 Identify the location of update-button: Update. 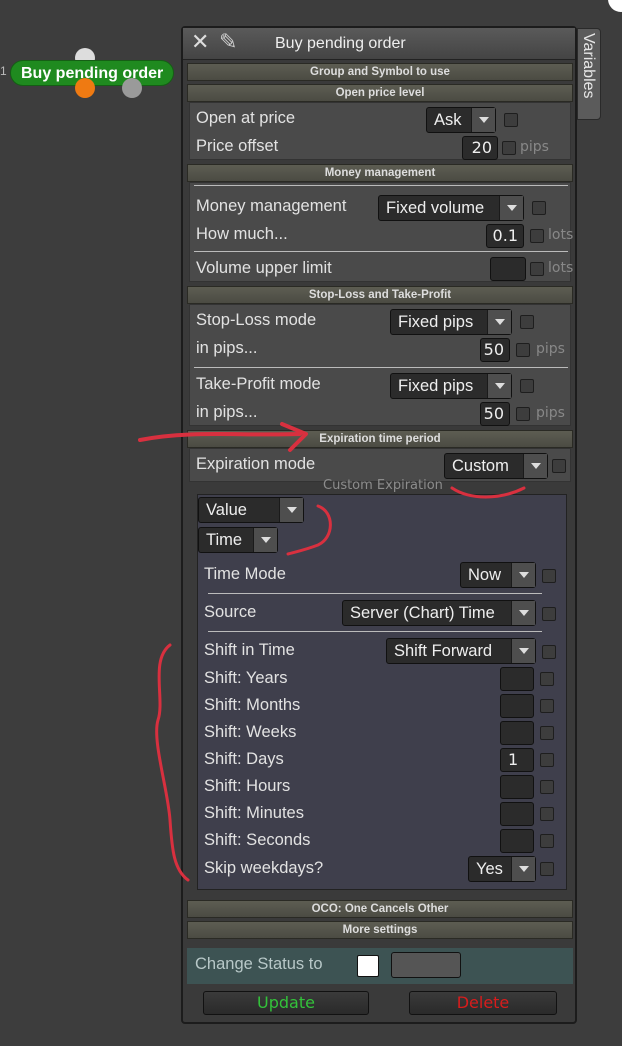
(286, 1003).